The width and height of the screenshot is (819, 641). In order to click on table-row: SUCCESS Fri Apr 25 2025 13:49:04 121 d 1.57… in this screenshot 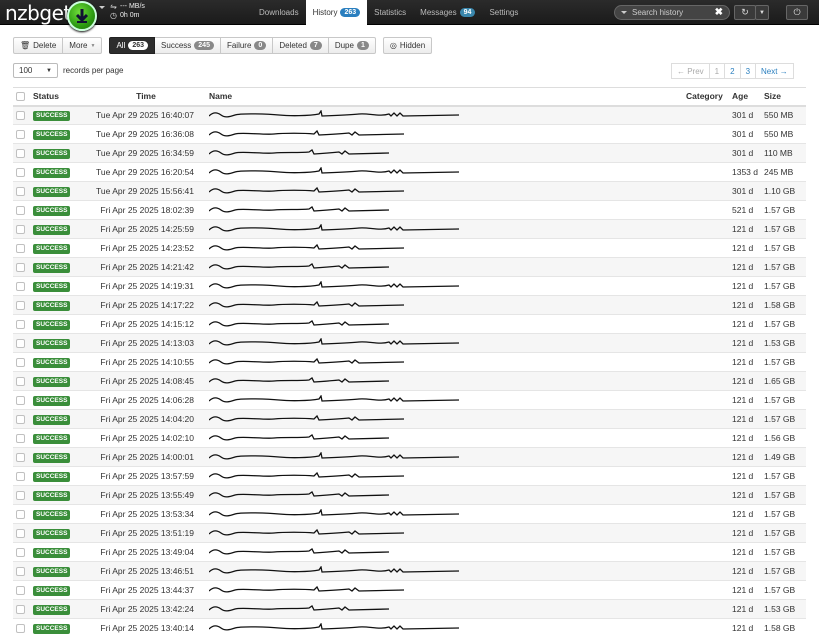, I will do `click(409, 552)`.